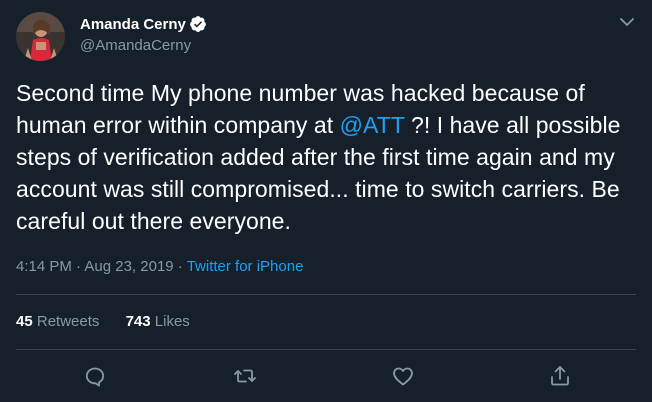 Image resolution: width=652 pixels, height=402 pixels. Describe the element at coordinates (172, 321) in the screenshot. I see `likes-label: Likes` at that location.